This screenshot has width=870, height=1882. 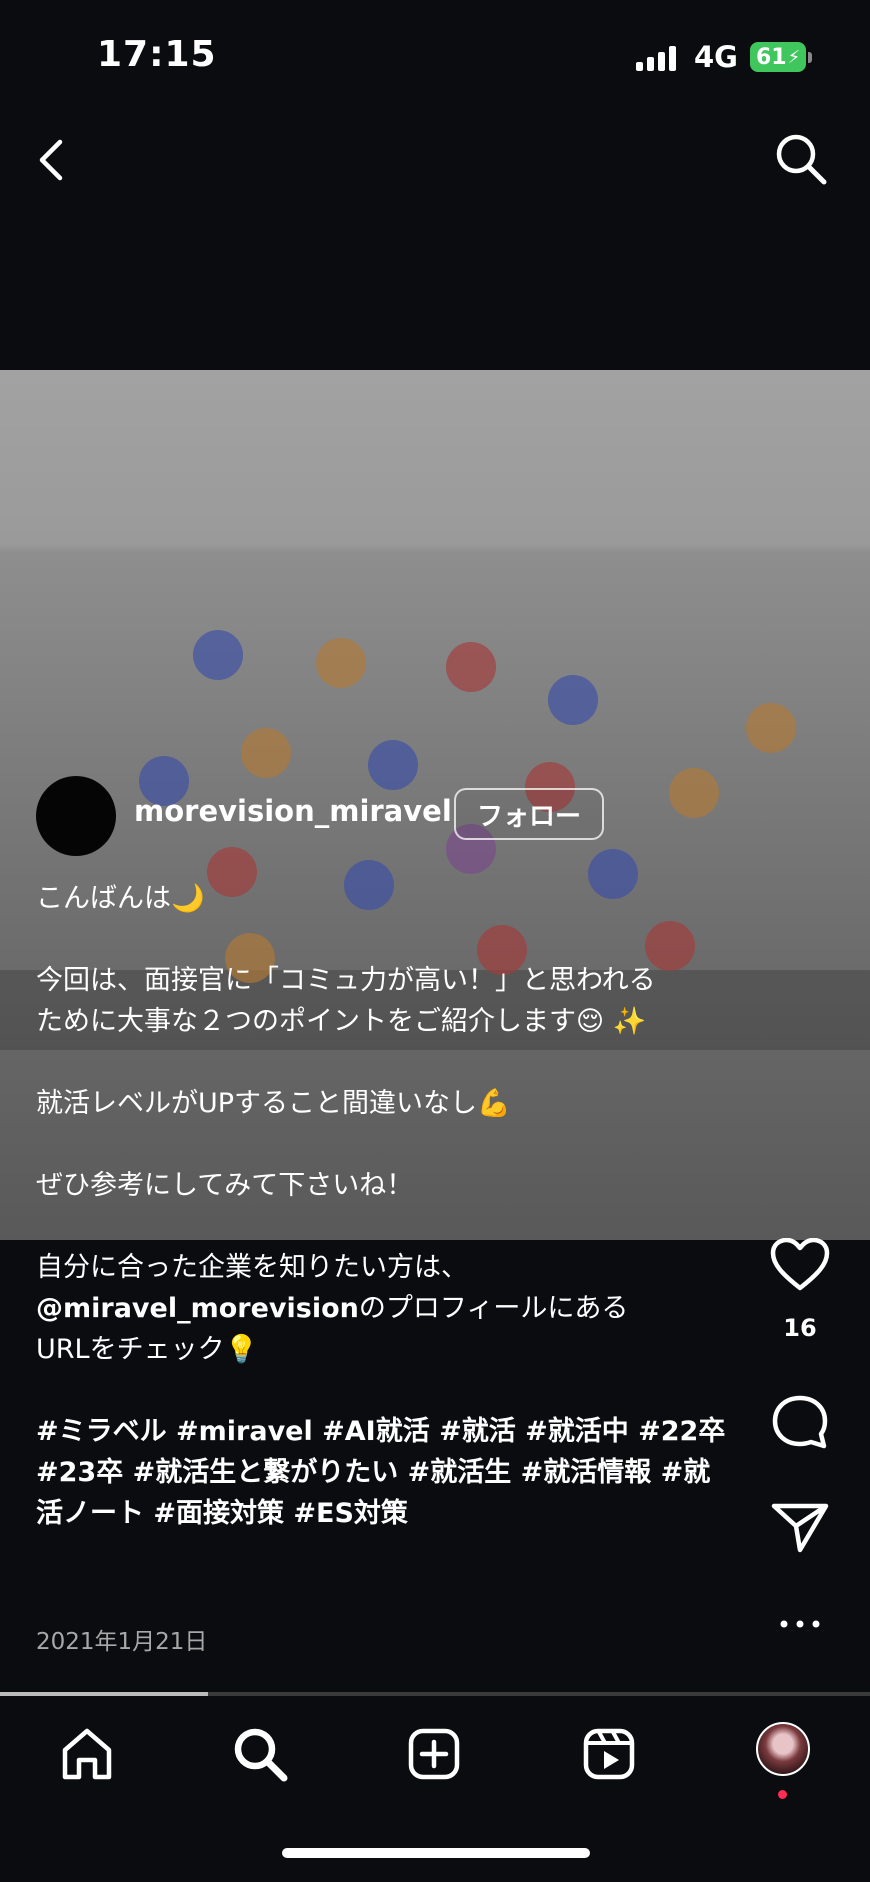 What do you see at coordinates (87, 1754) in the screenshot?
I see `home-icon` at bounding box center [87, 1754].